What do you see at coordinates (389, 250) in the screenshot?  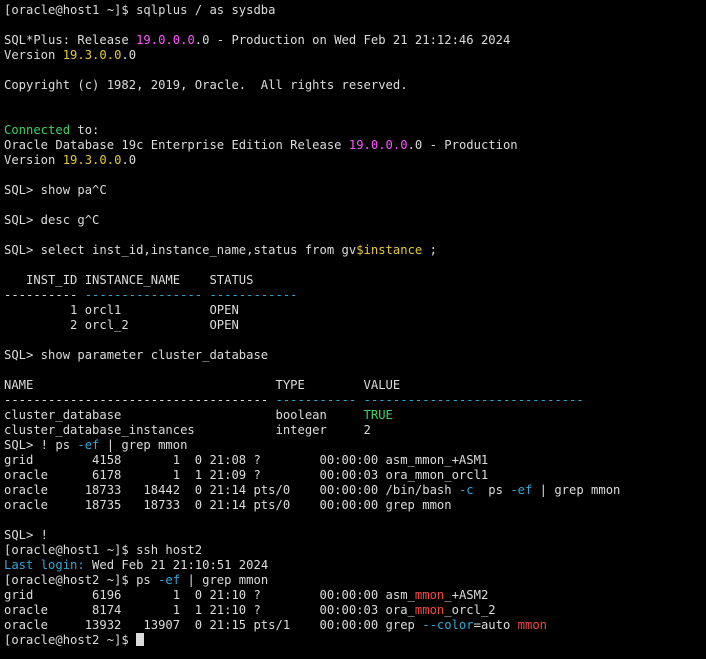 I see `terminal-text: $instance` at bounding box center [389, 250].